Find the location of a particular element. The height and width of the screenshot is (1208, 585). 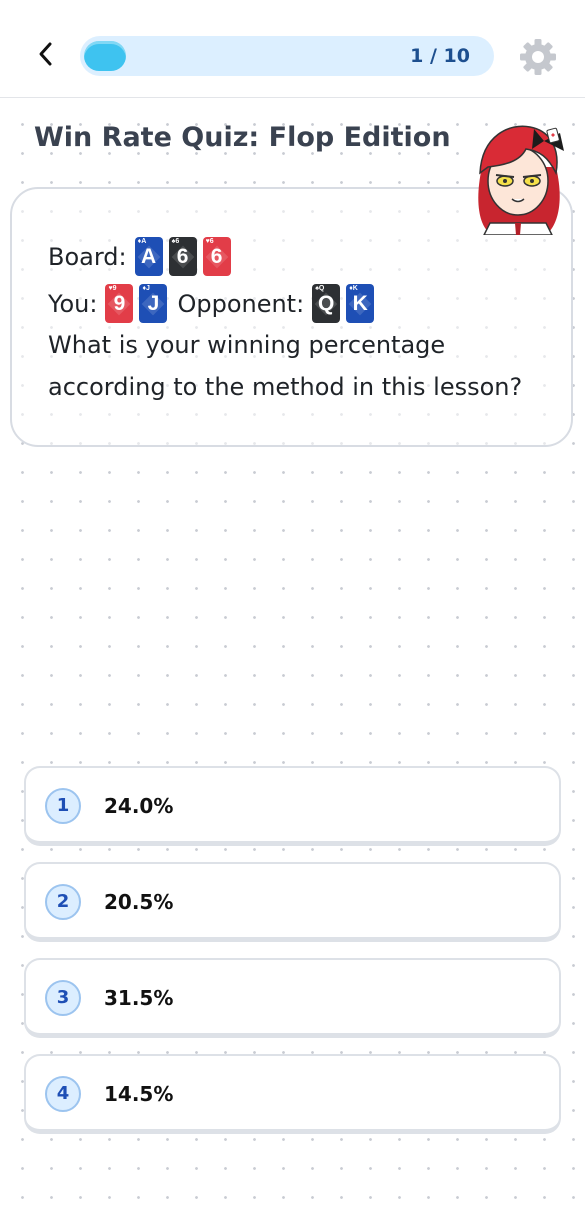

avatar is located at coordinates (521, 180).